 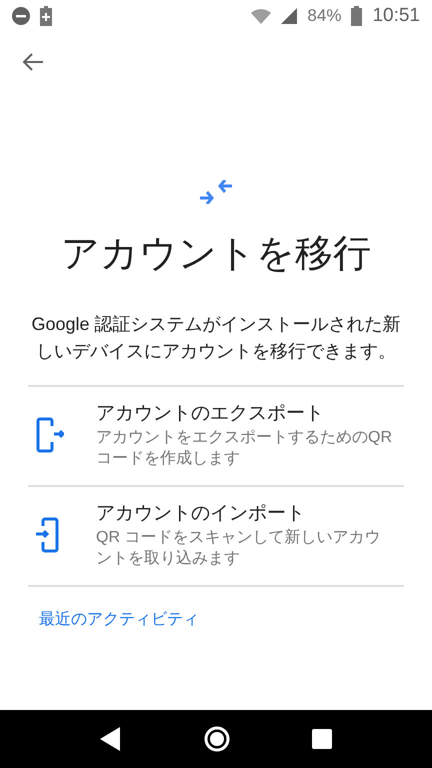 What do you see at coordinates (289, 16) in the screenshot?
I see `signal-icon` at bounding box center [289, 16].